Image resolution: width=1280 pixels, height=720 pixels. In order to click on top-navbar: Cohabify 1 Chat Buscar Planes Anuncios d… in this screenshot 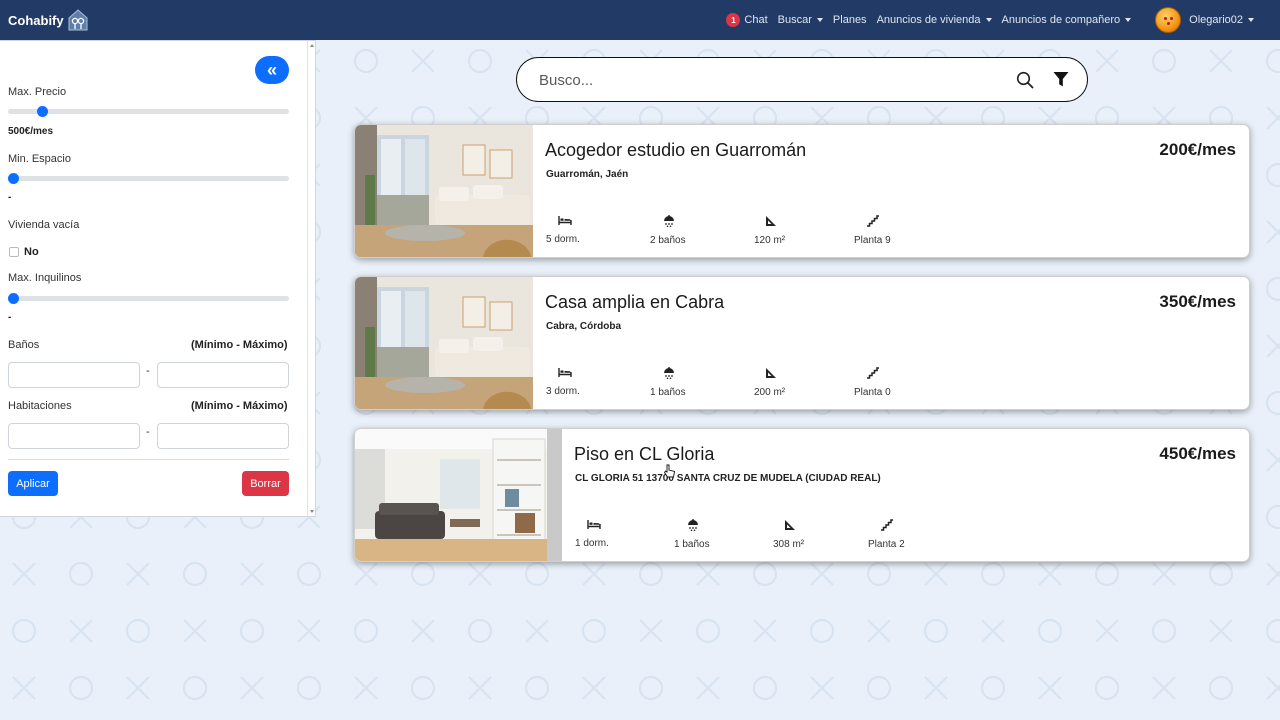, I will do `click(640, 20)`.